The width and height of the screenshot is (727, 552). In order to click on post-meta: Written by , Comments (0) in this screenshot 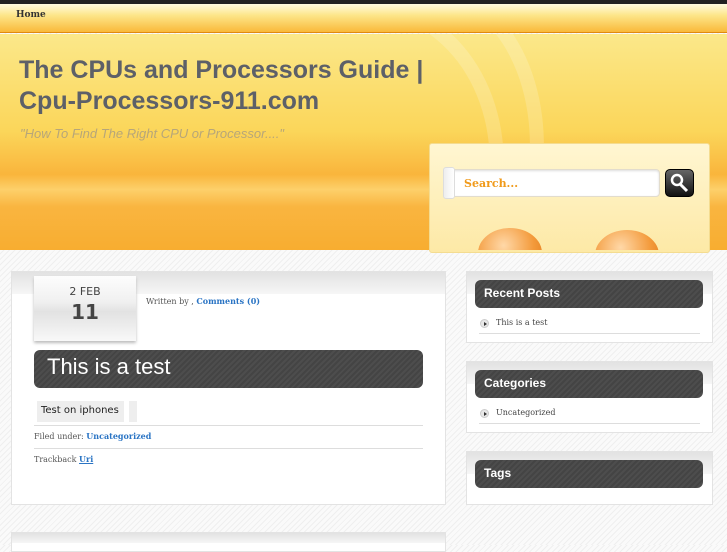, I will do `click(203, 301)`.